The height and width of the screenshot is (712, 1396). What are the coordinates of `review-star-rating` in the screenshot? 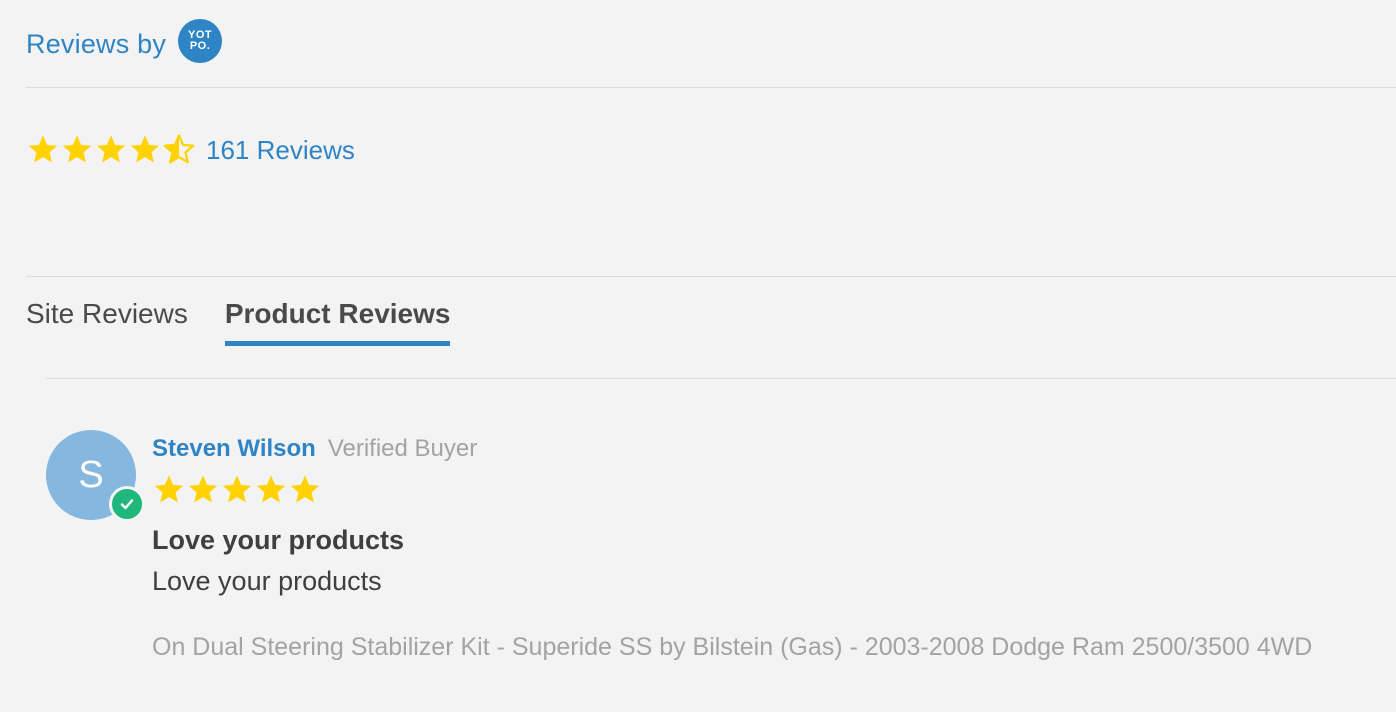 It's located at (772, 490).